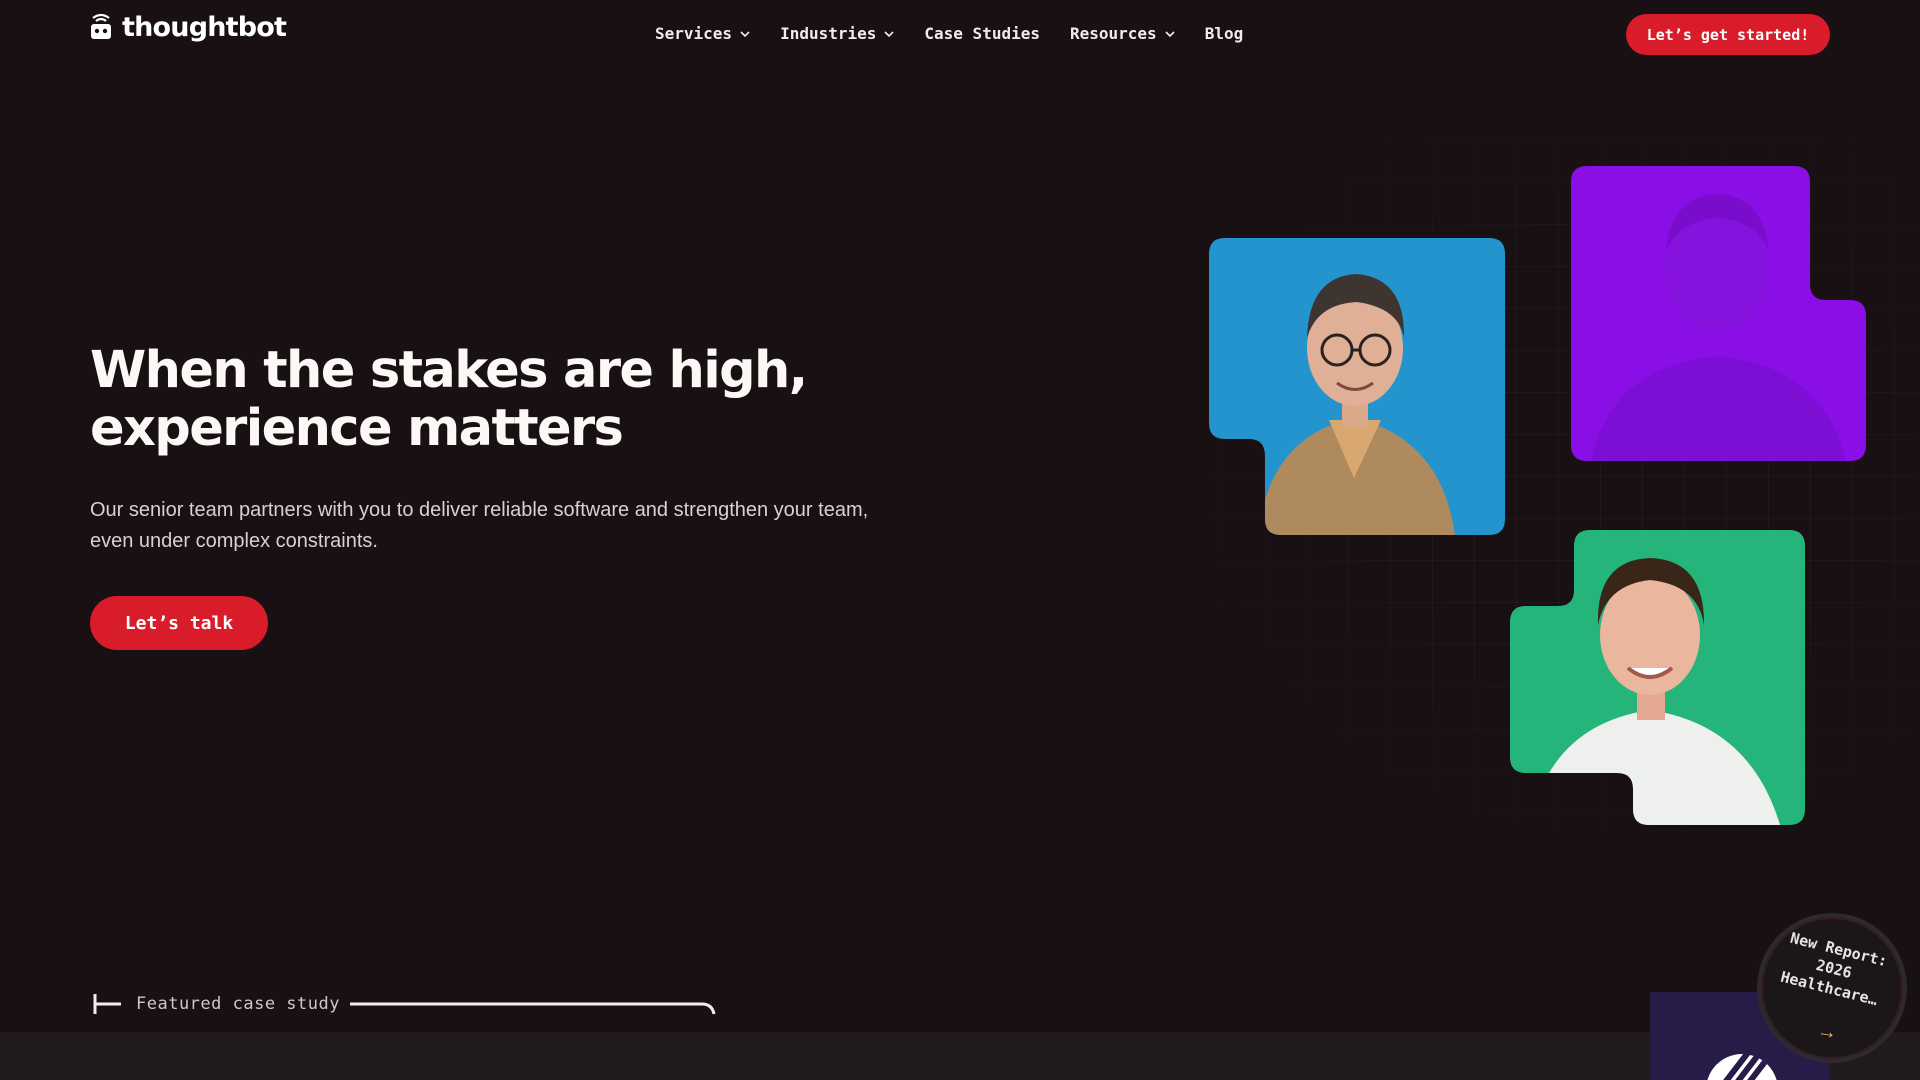 This screenshot has width=1920, height=1080. I want to click on brand-logo: thoughtbot, so click(188, 27).